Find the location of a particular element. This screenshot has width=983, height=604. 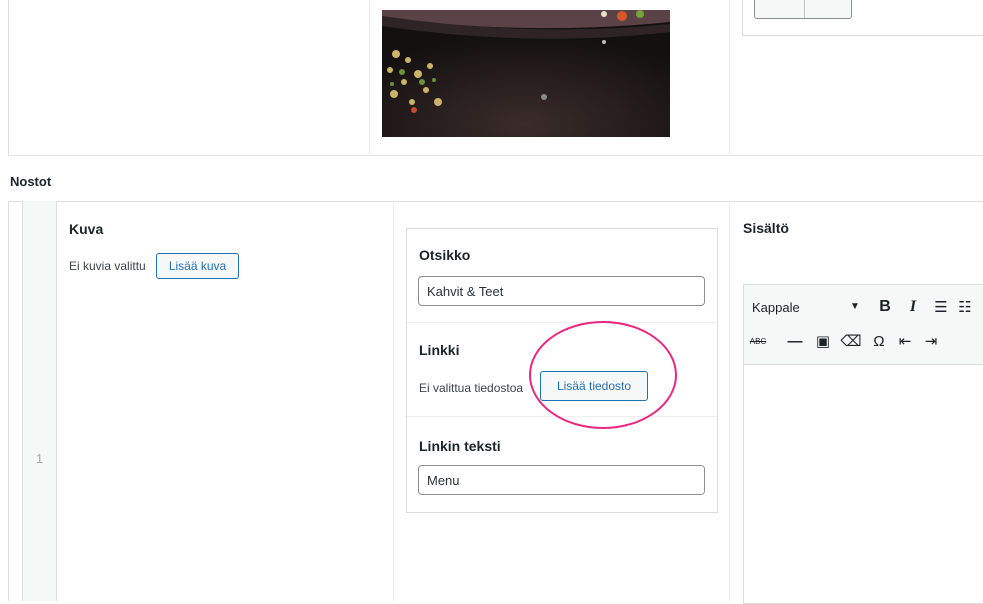

title-input: Kahvit & Teet is located at coordinates (561, 291).